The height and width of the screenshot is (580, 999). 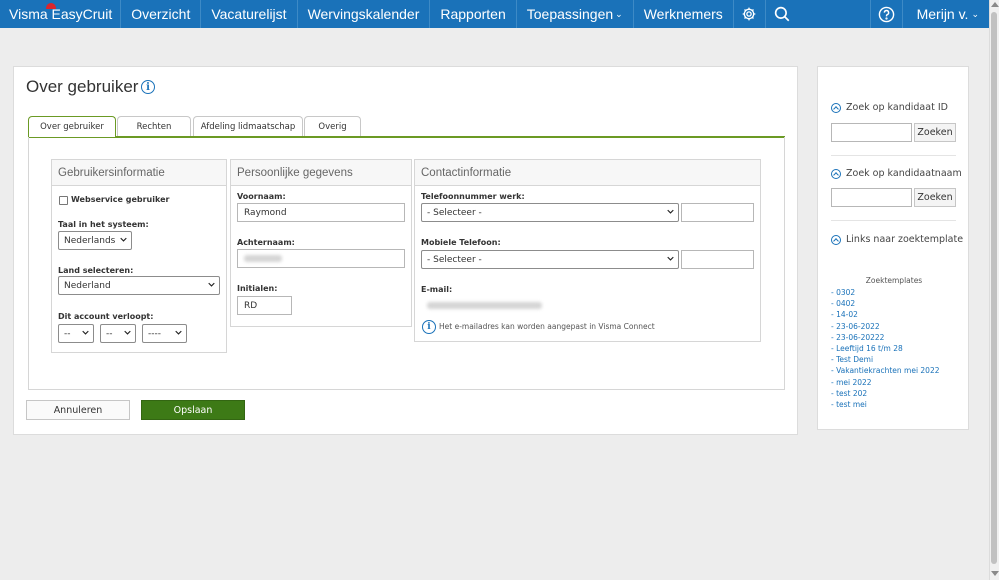 What do you see at coordinates (437, 289) in the screenshot?
I see `email-label: E-mail:` at bounding box center [437, 289].